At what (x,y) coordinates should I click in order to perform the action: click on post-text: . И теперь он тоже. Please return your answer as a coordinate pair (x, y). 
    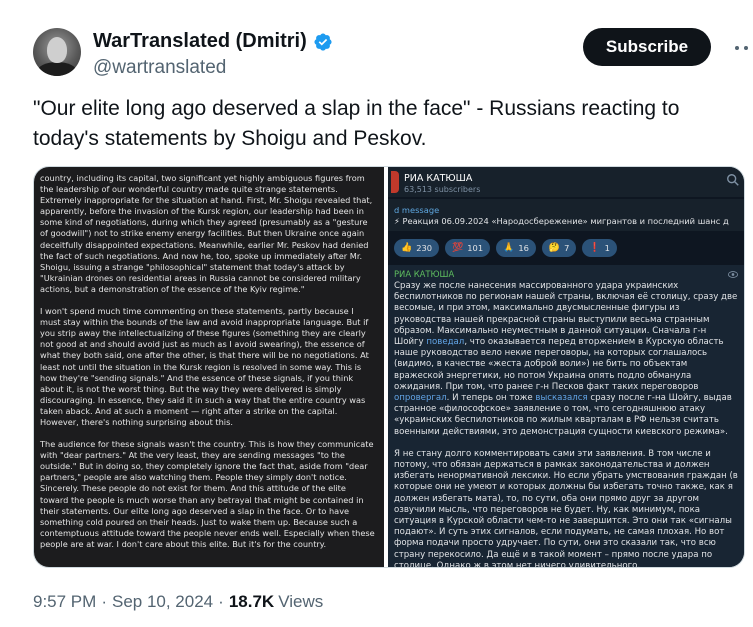
    Looking at the image, I should click on (491, 398).